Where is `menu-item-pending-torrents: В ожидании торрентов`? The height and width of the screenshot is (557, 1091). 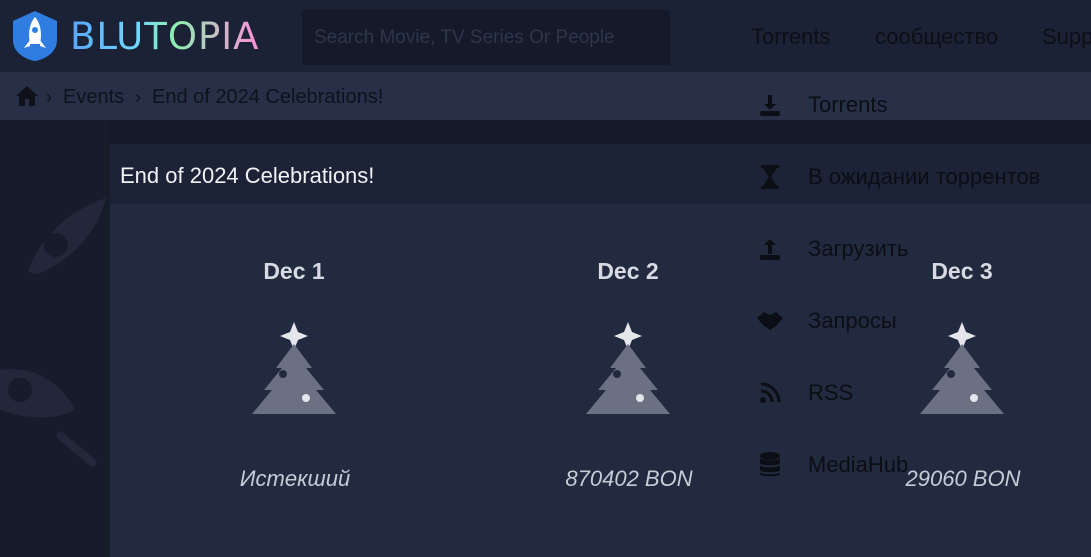 menu-item-pending-torrents: В ожидании торрентов is located at coordinates (898, 177).